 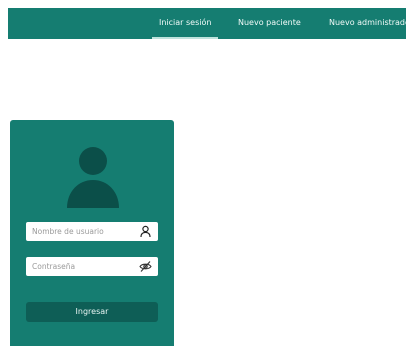 I want to click on eye-off-icon, so click(x=145, y=266).